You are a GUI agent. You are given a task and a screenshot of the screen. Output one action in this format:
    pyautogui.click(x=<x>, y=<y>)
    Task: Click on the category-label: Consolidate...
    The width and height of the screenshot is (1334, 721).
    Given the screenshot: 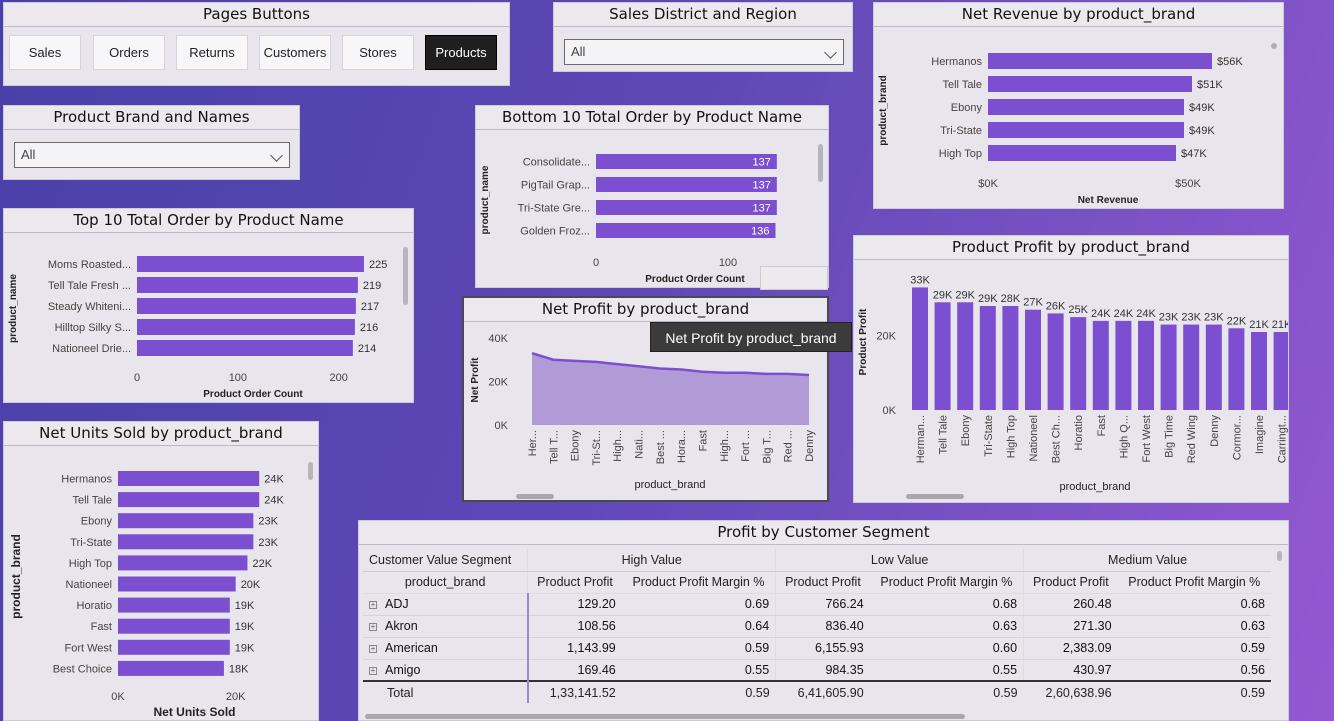 What is the action you would take?
    pyautogui.click(x=556, y=163)
    